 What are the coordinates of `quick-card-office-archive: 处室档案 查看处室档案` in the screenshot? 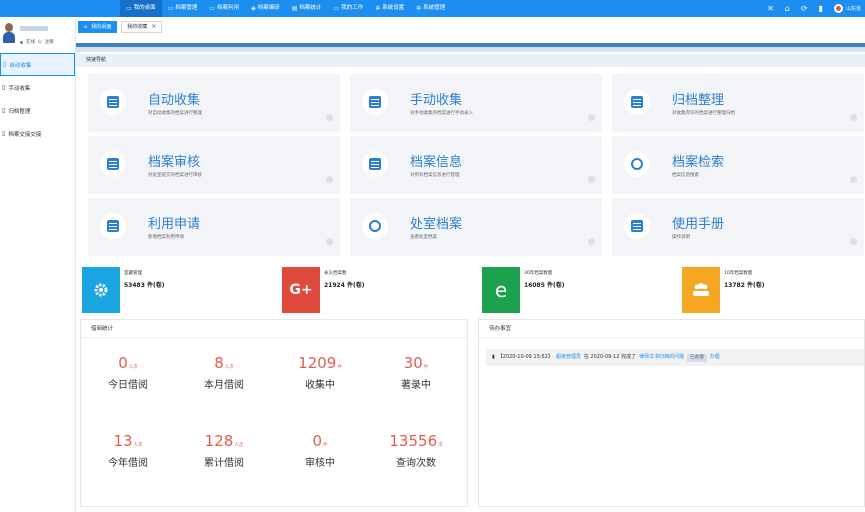 It's located at (476, 227).